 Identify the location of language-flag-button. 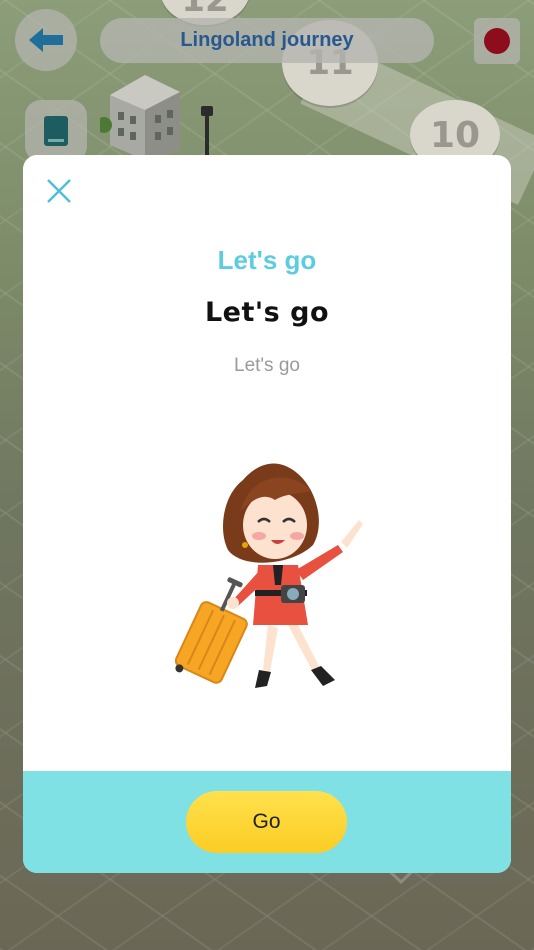
(497, 41).